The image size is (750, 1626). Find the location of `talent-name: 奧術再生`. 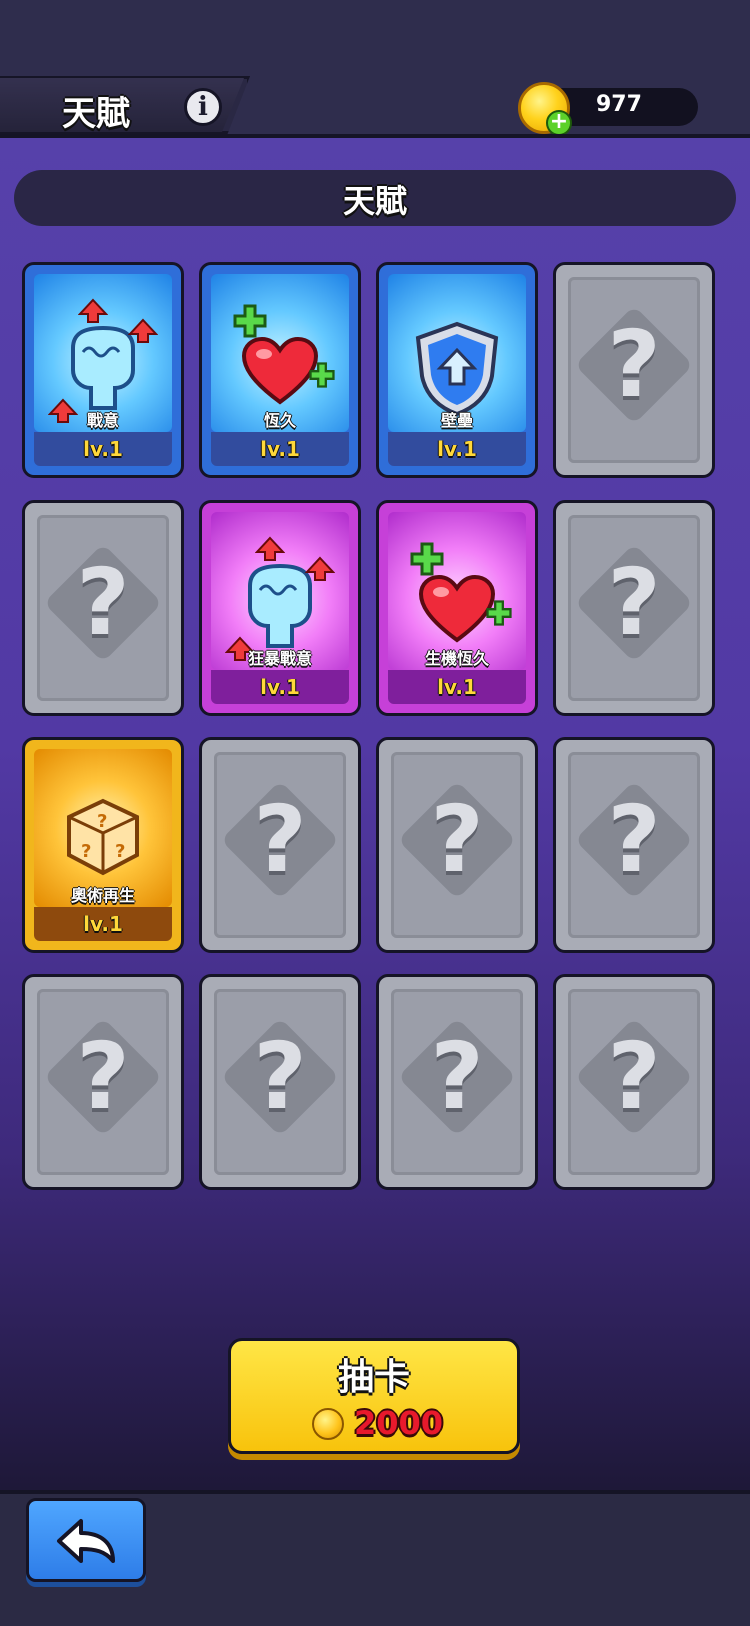

talent-name: 奧術再生 is located at coordinates (102, 895).